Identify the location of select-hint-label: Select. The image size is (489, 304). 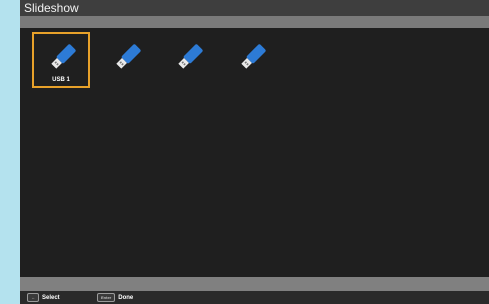
(51, 297).